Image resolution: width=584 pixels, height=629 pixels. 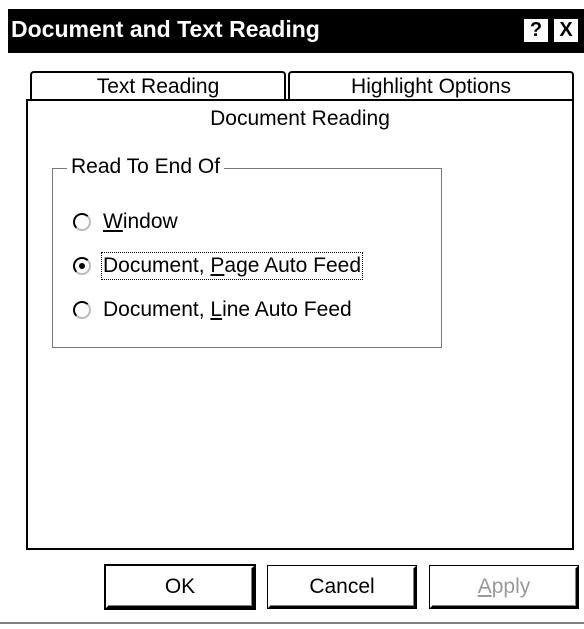 I want to click on radio-option-document-line-auto-feed: Document, Line Auto Feed, so click(x=212, y=310).